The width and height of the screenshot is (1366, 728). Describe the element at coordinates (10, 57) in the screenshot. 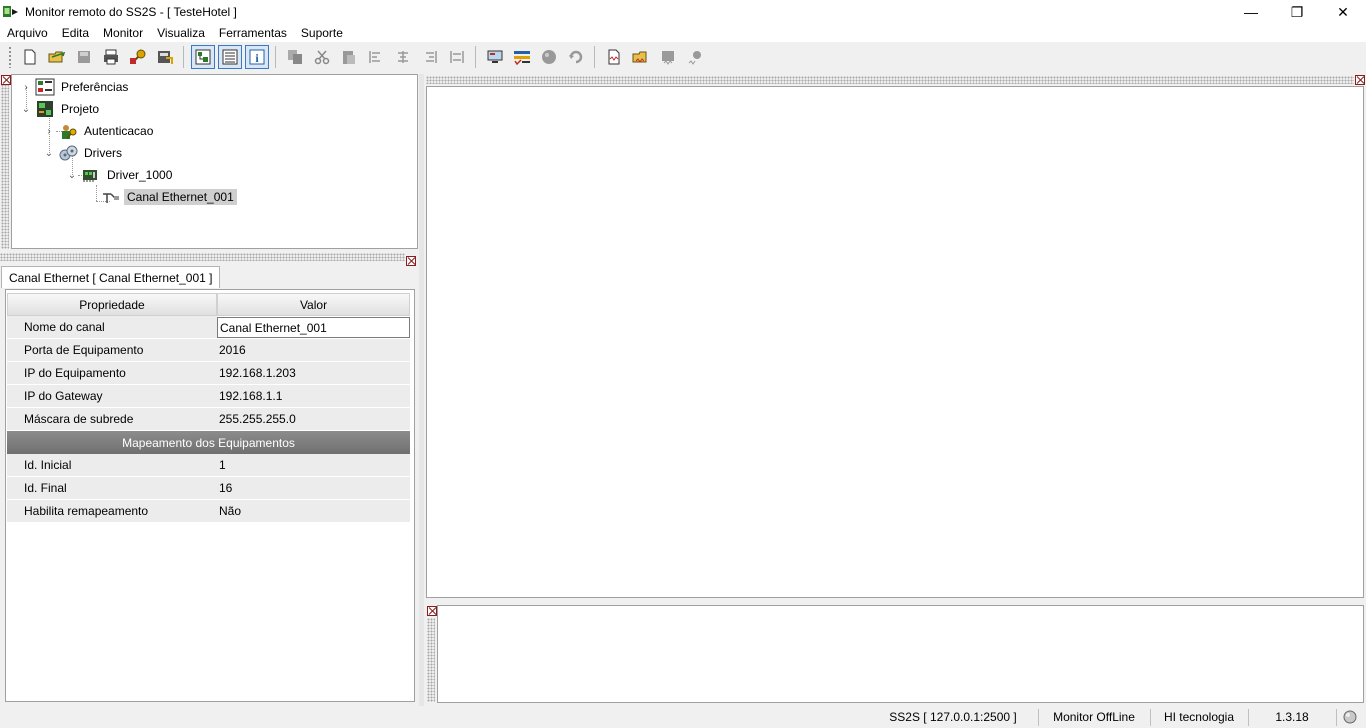

I see `toolbar-grip` at that location.